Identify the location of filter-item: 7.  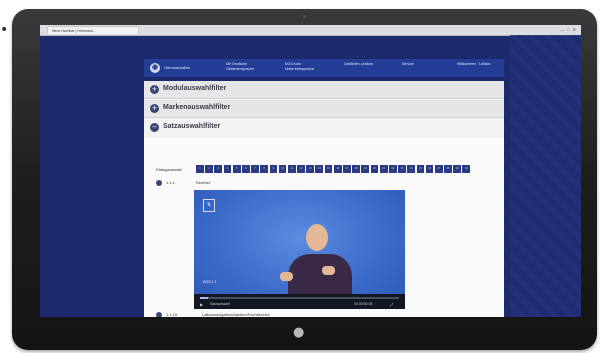
(255, 169).